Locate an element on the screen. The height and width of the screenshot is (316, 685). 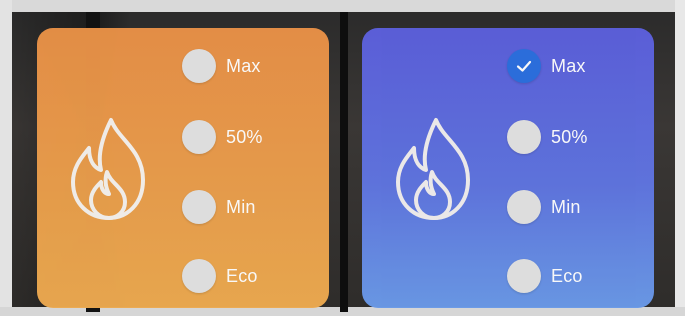
frame-left is located at coordinates (6, 158).